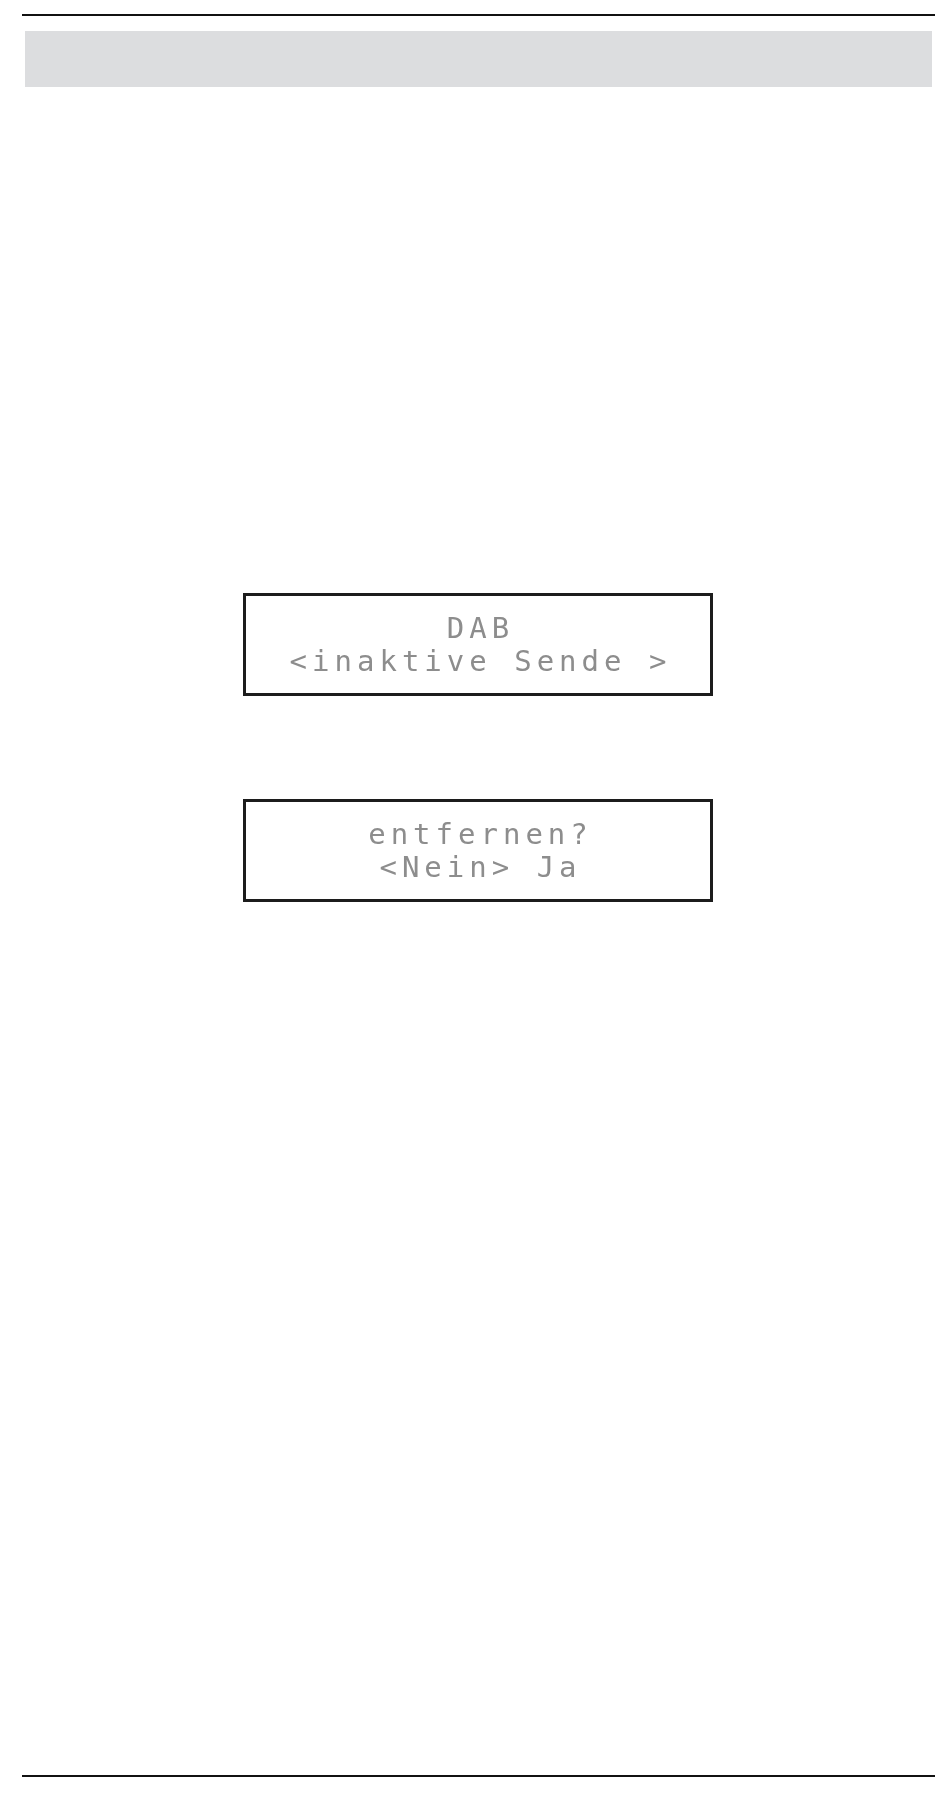 The width and height of the screenshot is (950, 1820). Describe the element at coordinates (480, 867) in the screenshot. I see `display-text: <Nein> Ja` at that location.